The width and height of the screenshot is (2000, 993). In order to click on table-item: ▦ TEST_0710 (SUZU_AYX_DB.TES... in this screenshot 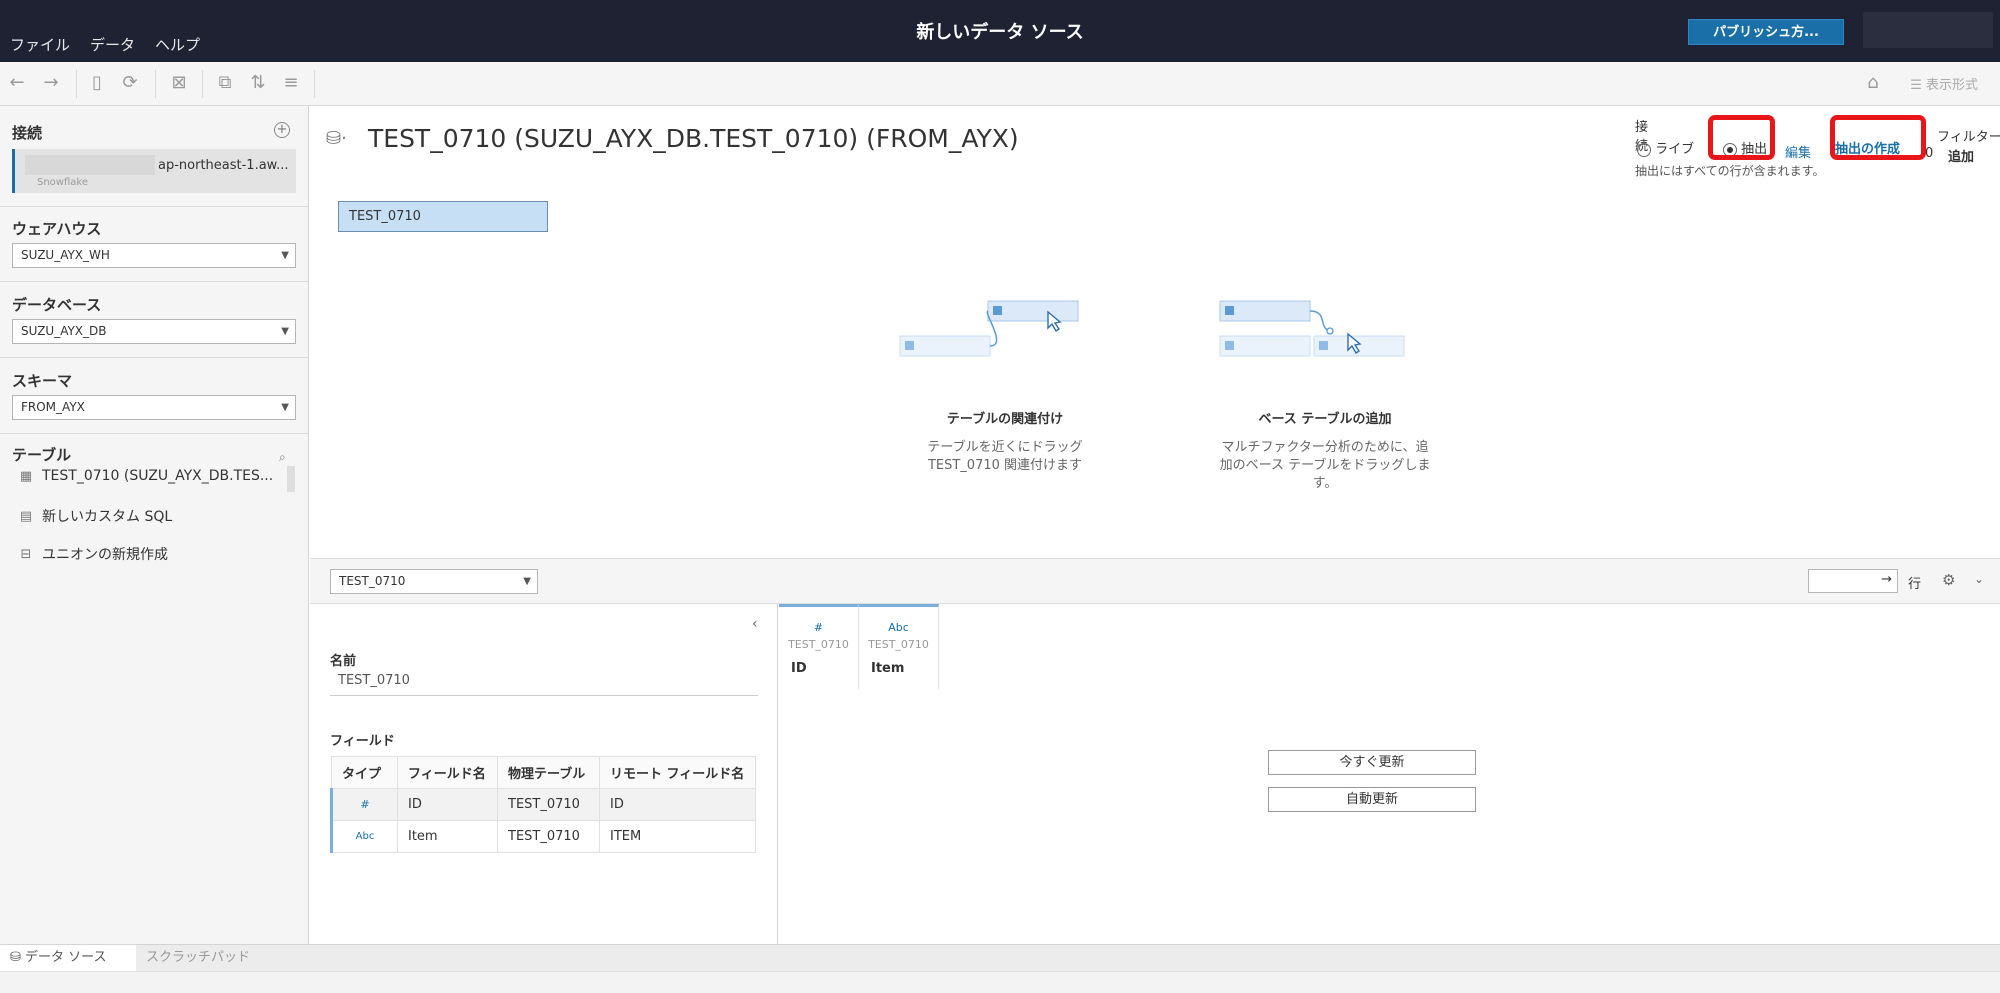, I will do `click(145, 476)`.